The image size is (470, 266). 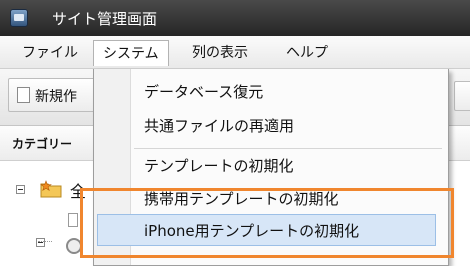 I want to click on window-title: サイト管理画面, so click(x=105, y=19).